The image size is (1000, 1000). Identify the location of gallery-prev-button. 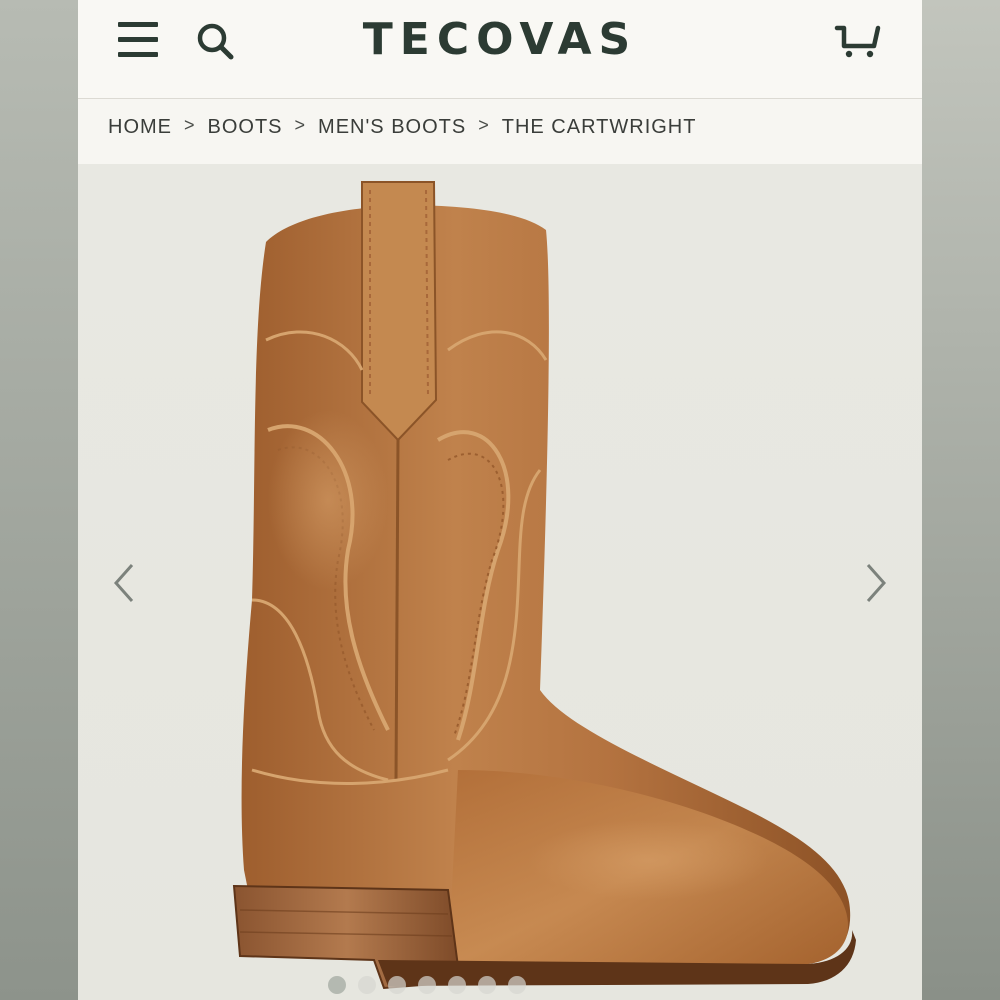
(125, 583).